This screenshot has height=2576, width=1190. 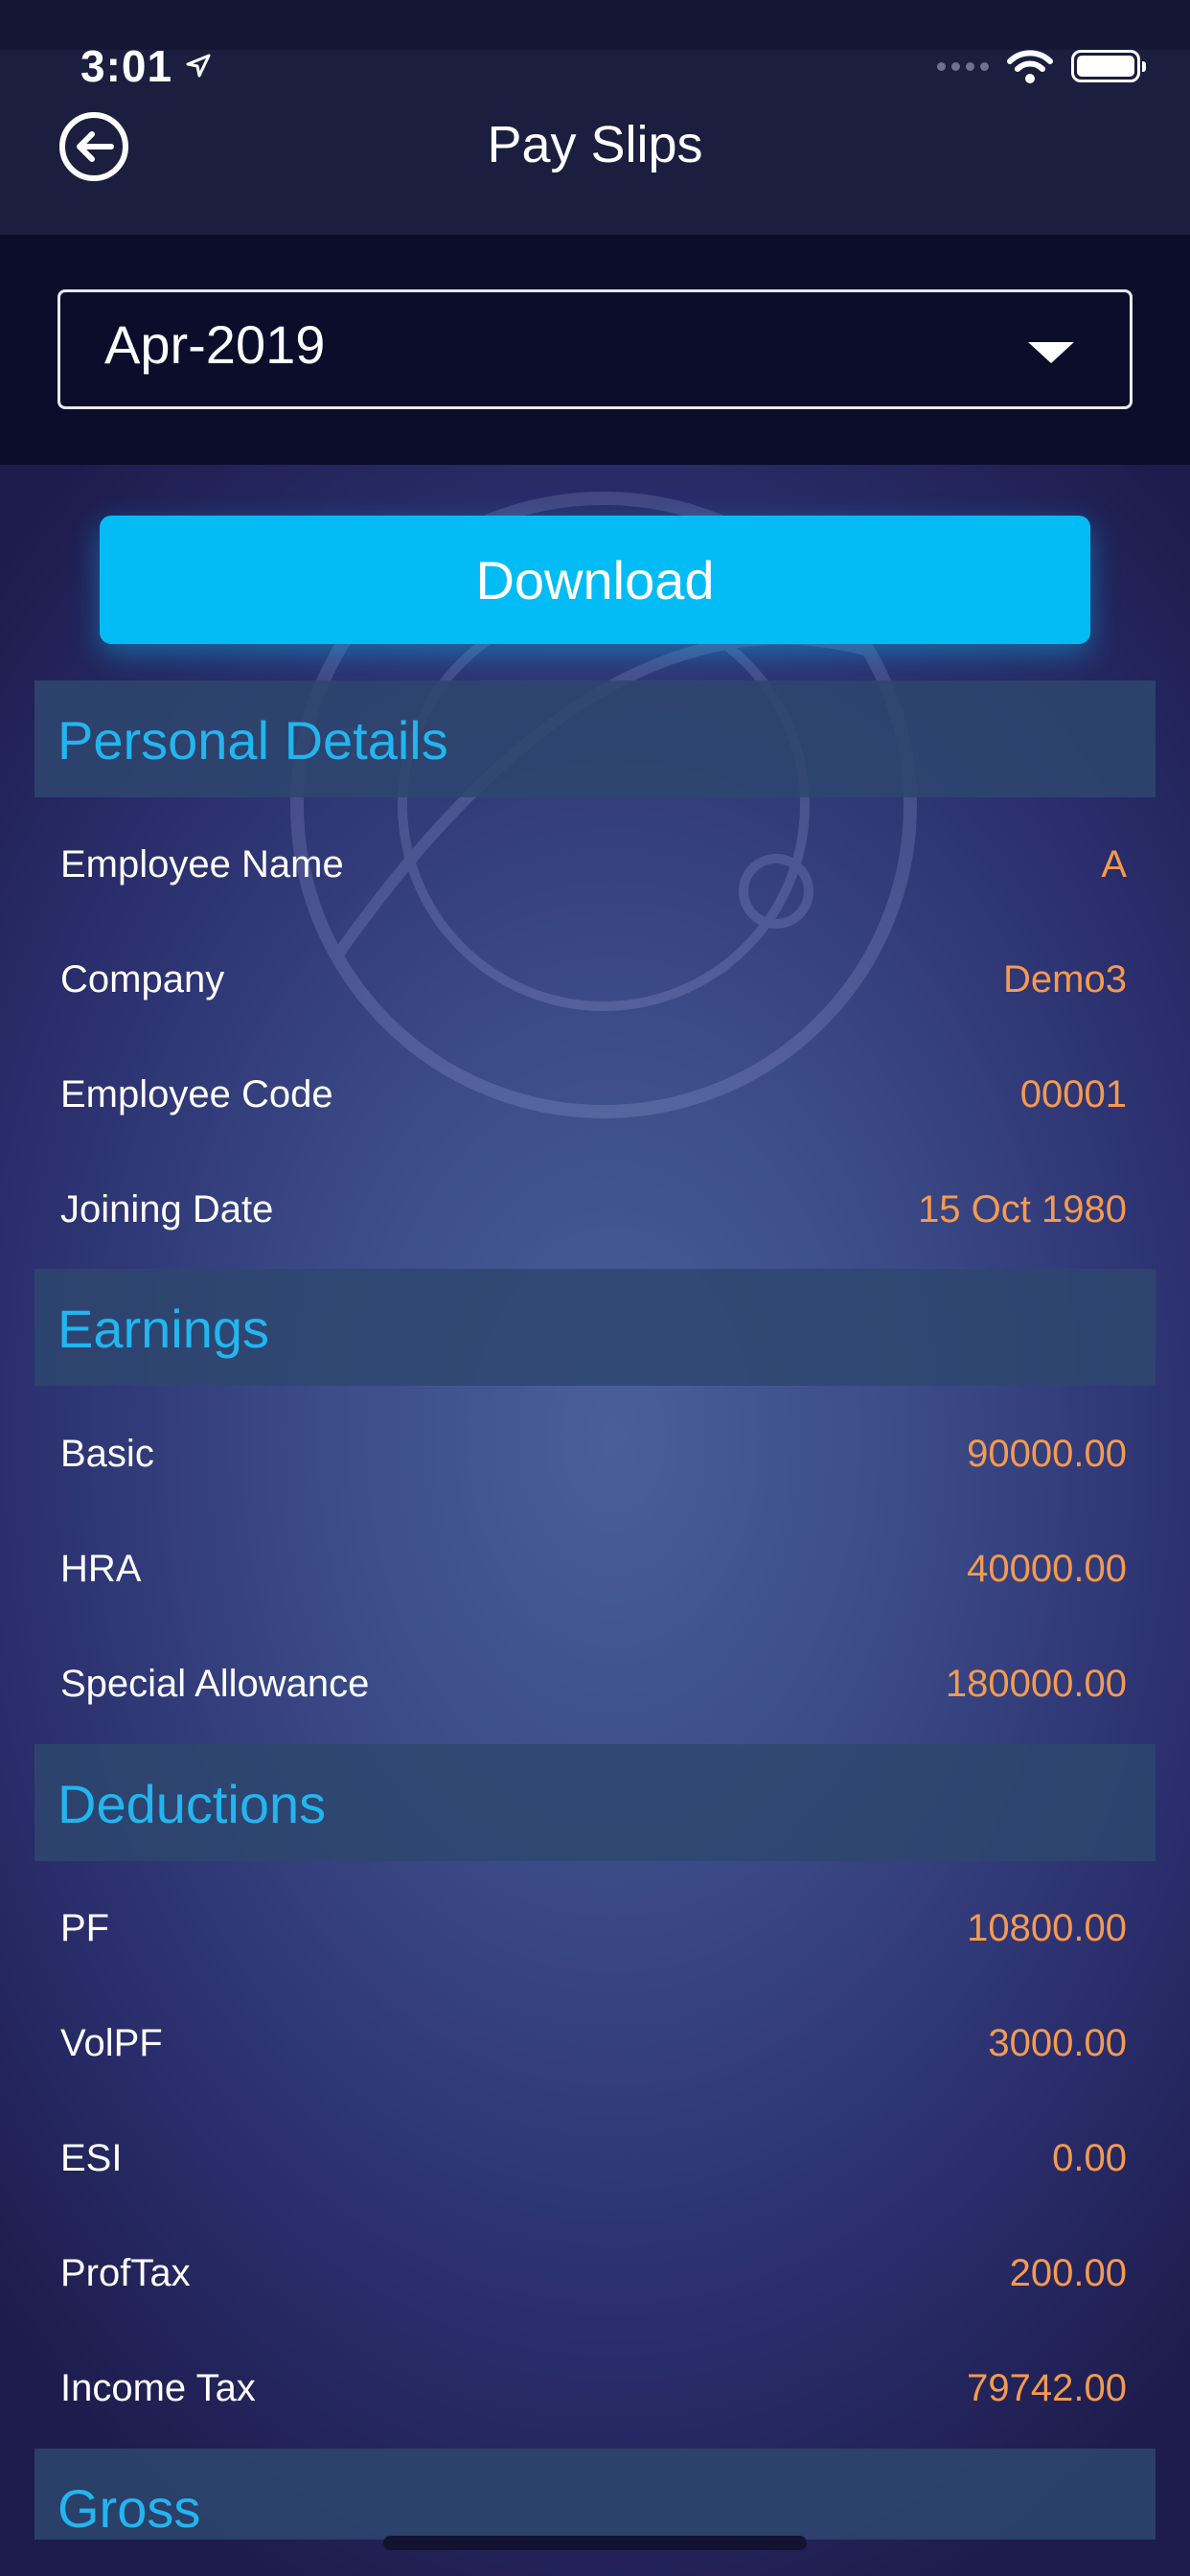 I want to click on detail-row-company: Company Demo3, so click(x=595, y=981).